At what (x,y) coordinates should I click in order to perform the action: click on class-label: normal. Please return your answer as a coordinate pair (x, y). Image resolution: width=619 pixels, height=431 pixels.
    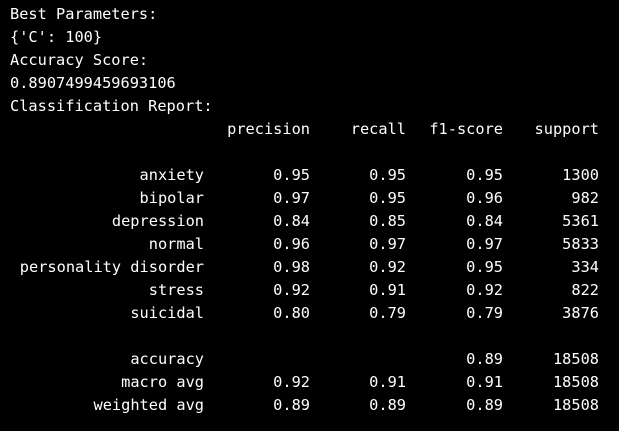
    Looking at the image, I should click on (176, 244).